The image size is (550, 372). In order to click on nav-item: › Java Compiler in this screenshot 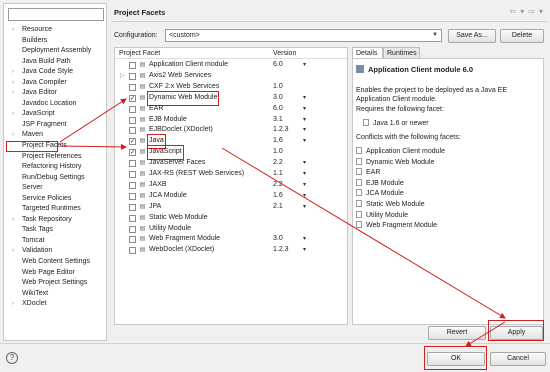, I will do `click(56, 83)`.